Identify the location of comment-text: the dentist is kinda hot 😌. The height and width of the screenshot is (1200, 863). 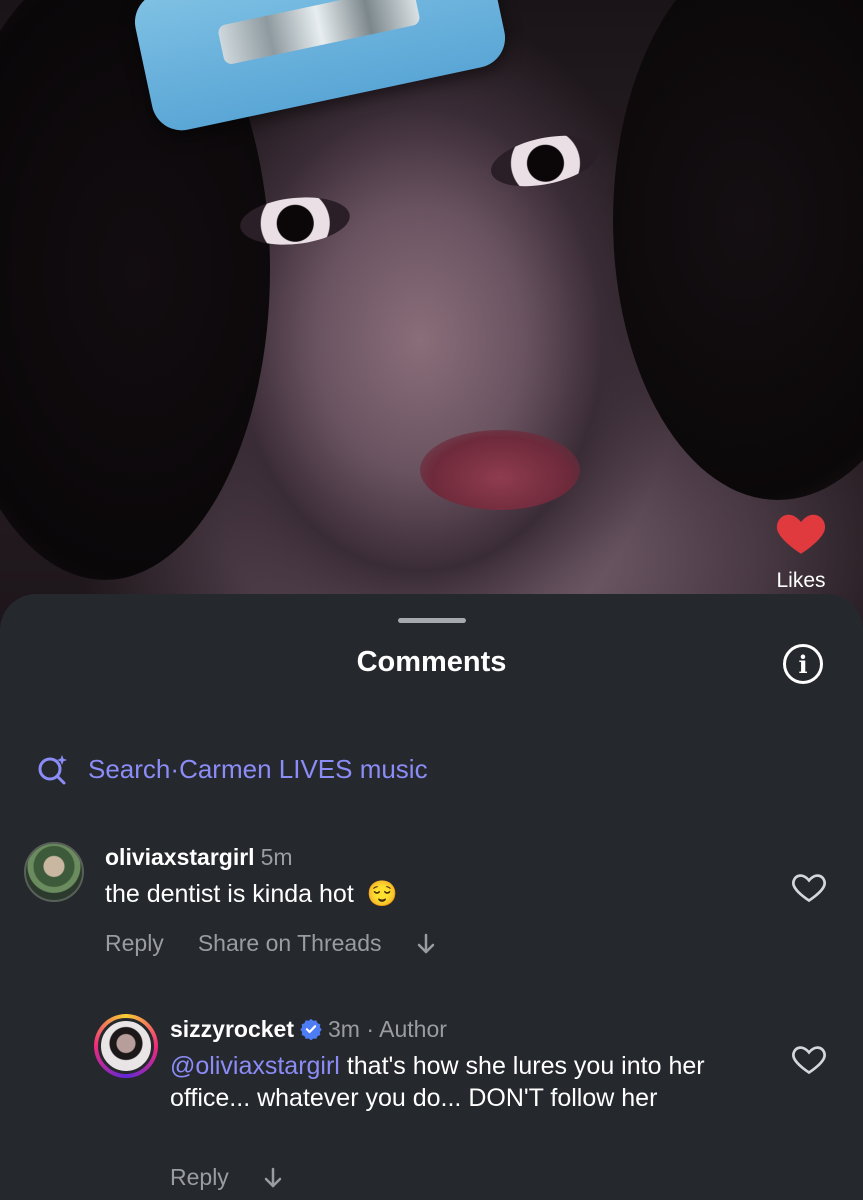
(251, 894).